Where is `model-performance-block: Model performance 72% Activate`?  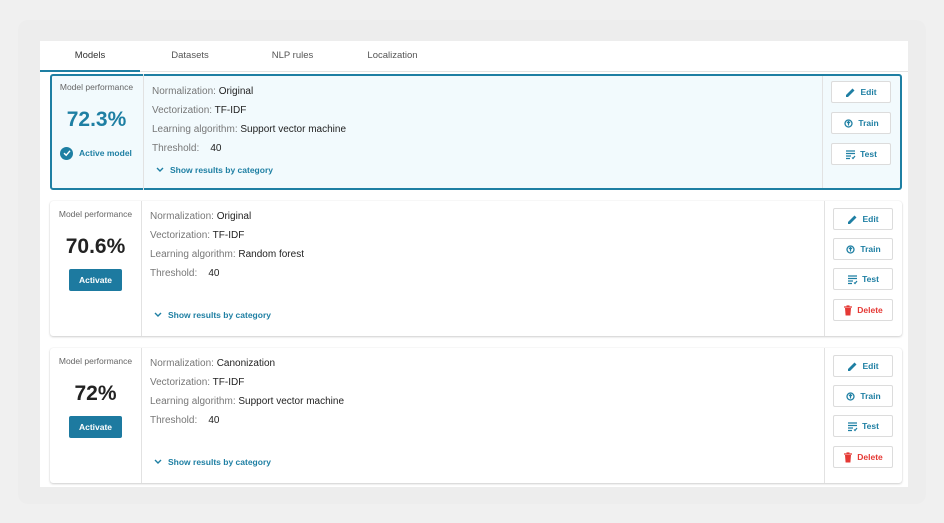 model-performance-block: Model performance 72% Activate is located at coordinates (96, 415).